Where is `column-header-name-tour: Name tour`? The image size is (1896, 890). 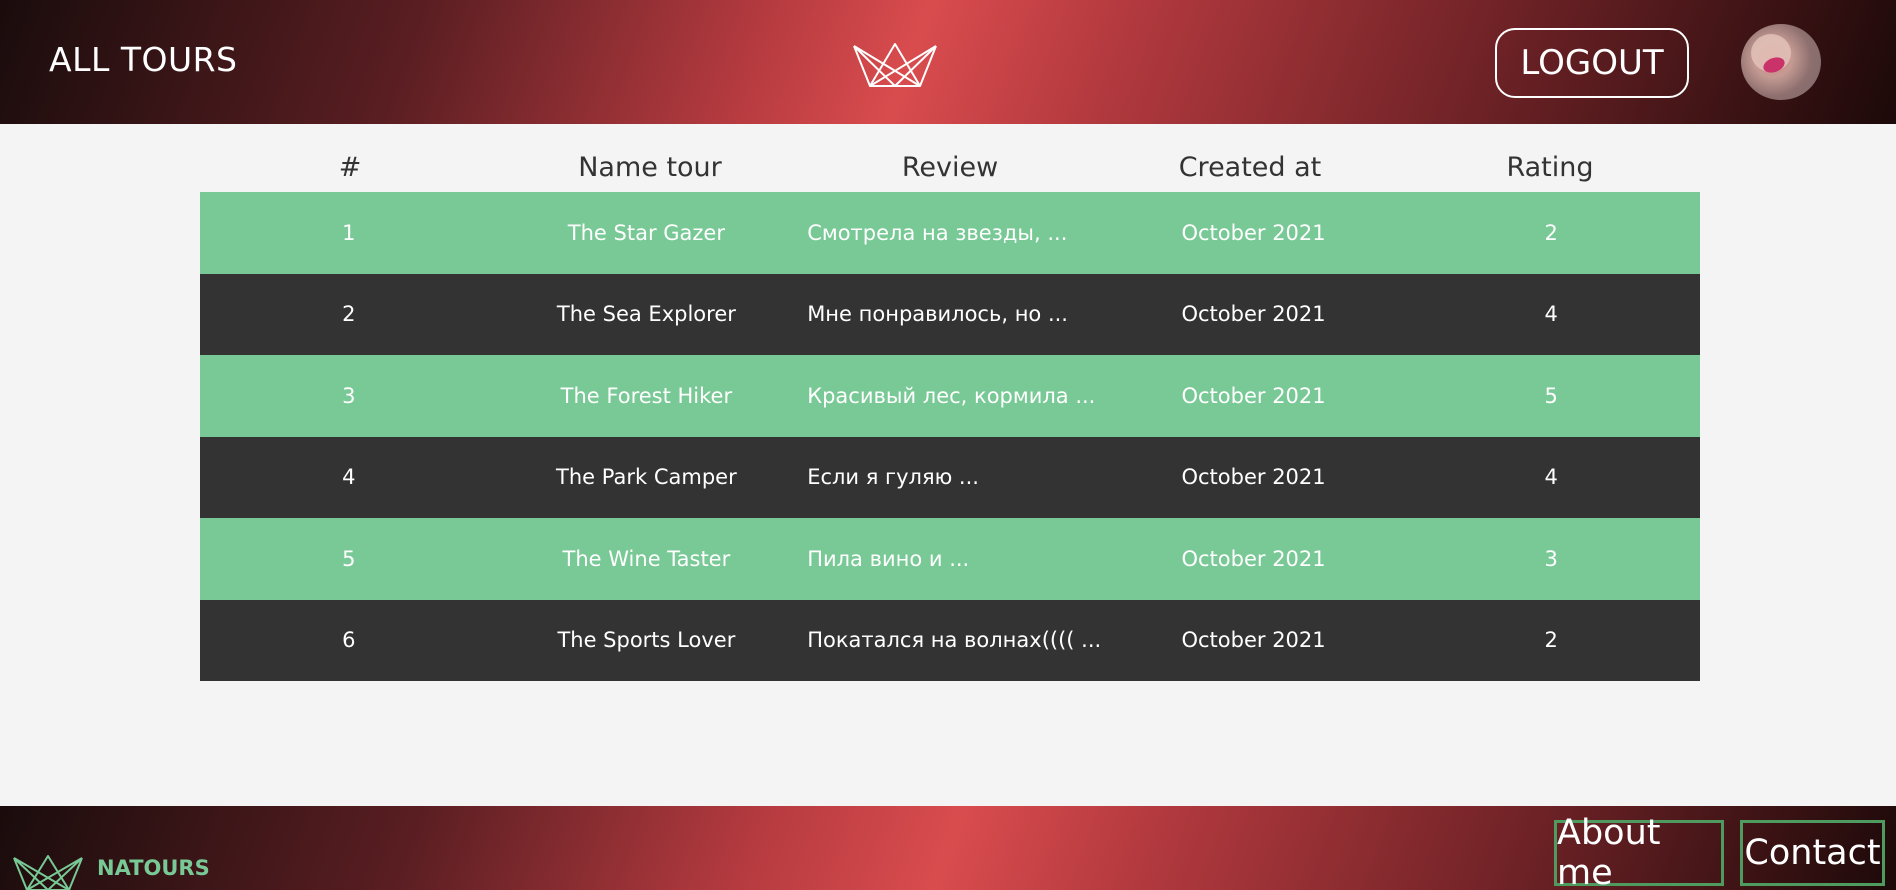
column-header-name-tour: Name tour is located at coordinates (650, 167).